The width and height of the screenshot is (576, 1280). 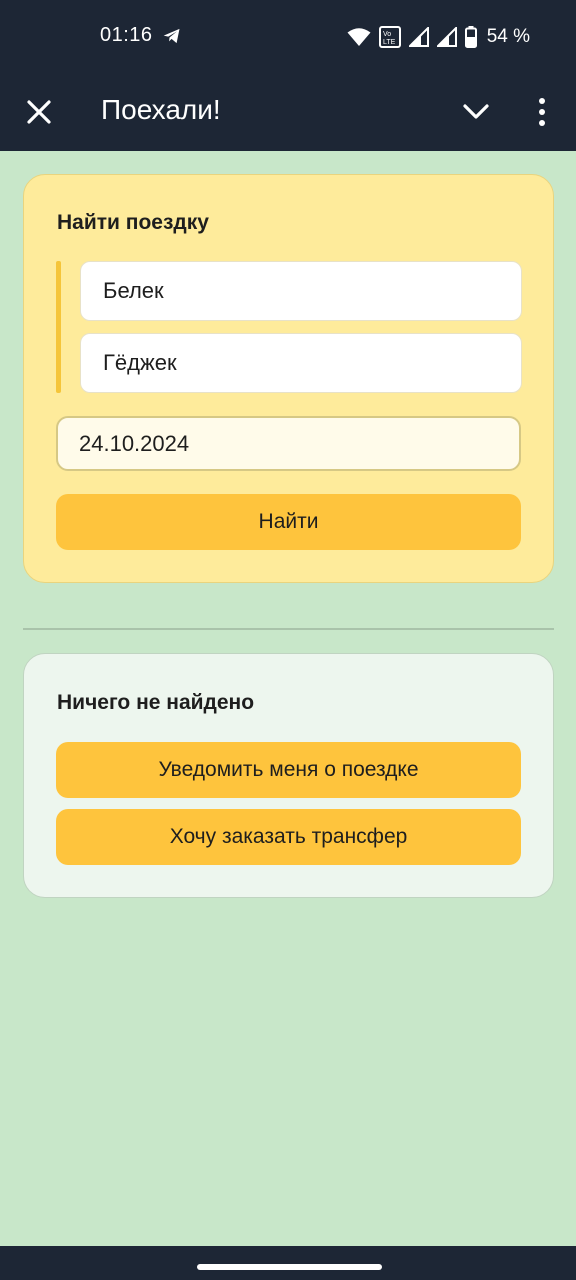 I want to click on status-bar: 01:16 Vo LTE 54 %, so click(x=288, y=36).